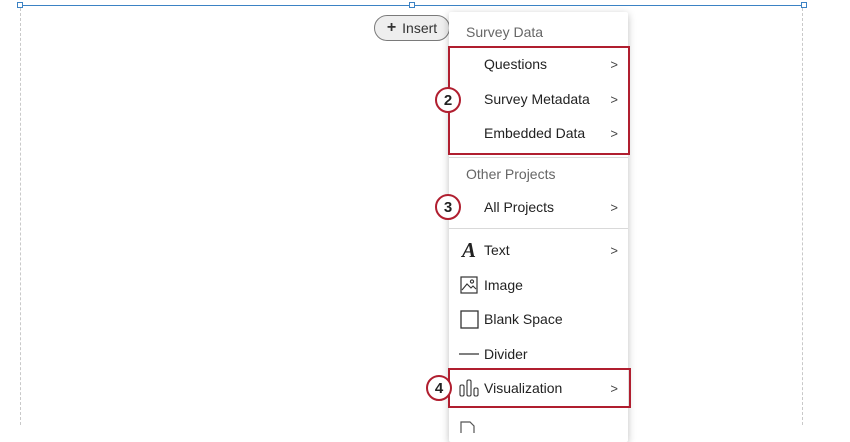 The height and width of the screenshot is (442, 850). I want to click on insert-button: + Insert, so click(412, 28).